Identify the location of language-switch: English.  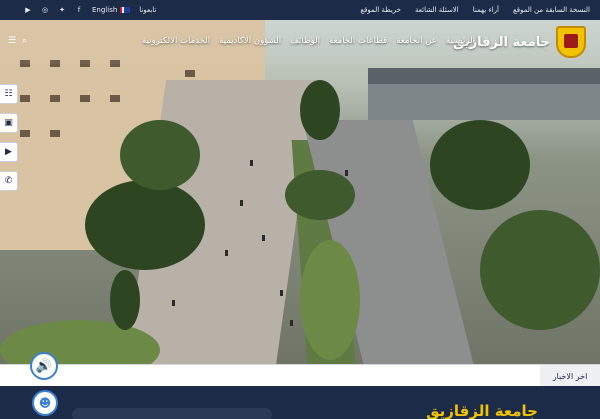
(111, 10).